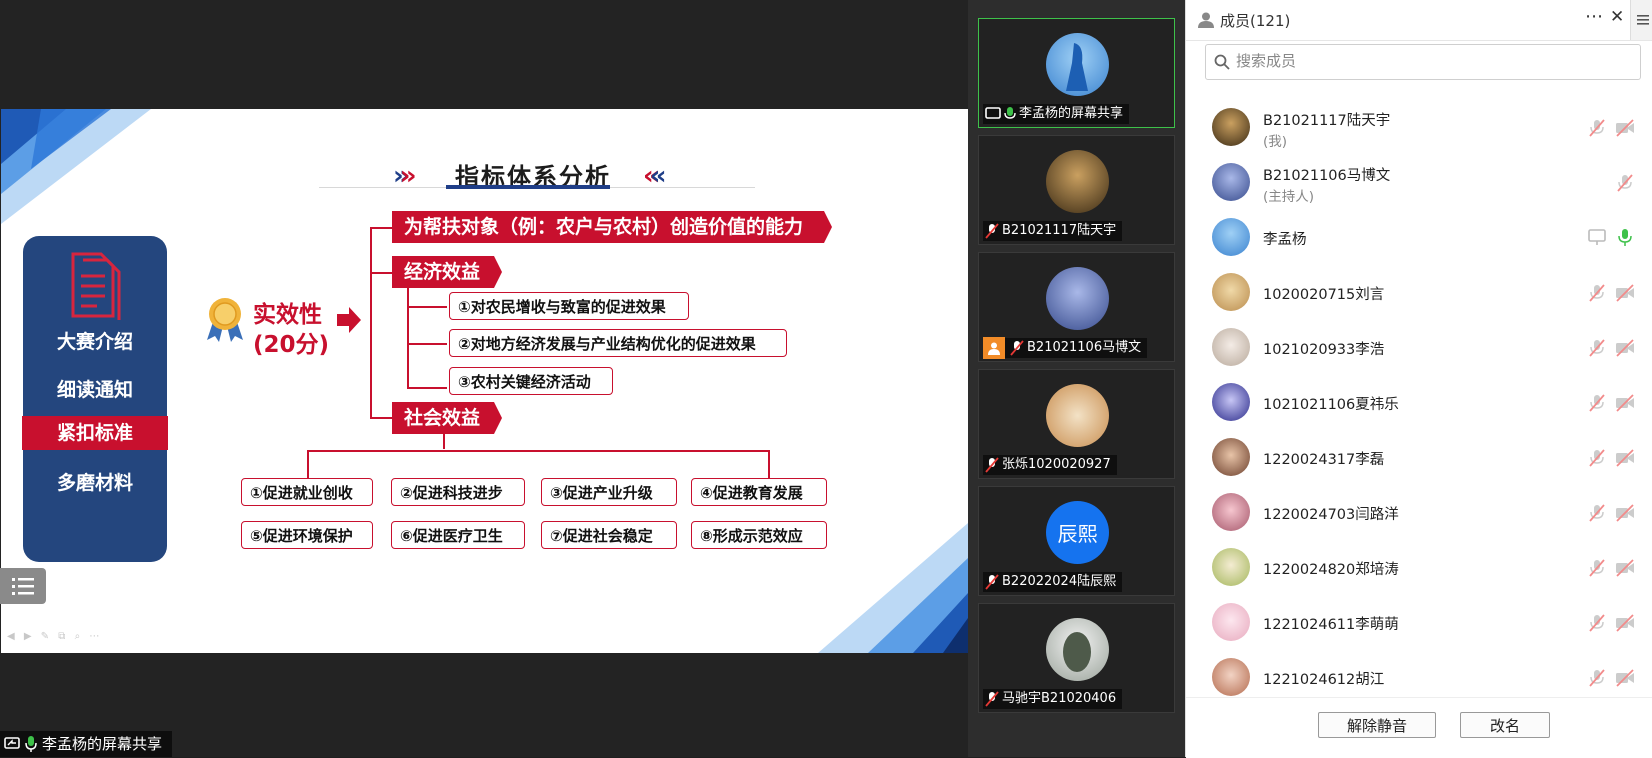 The width and height of the screenshot is (1652, 758). I want to click on member-search-box, so click(1423, 62).